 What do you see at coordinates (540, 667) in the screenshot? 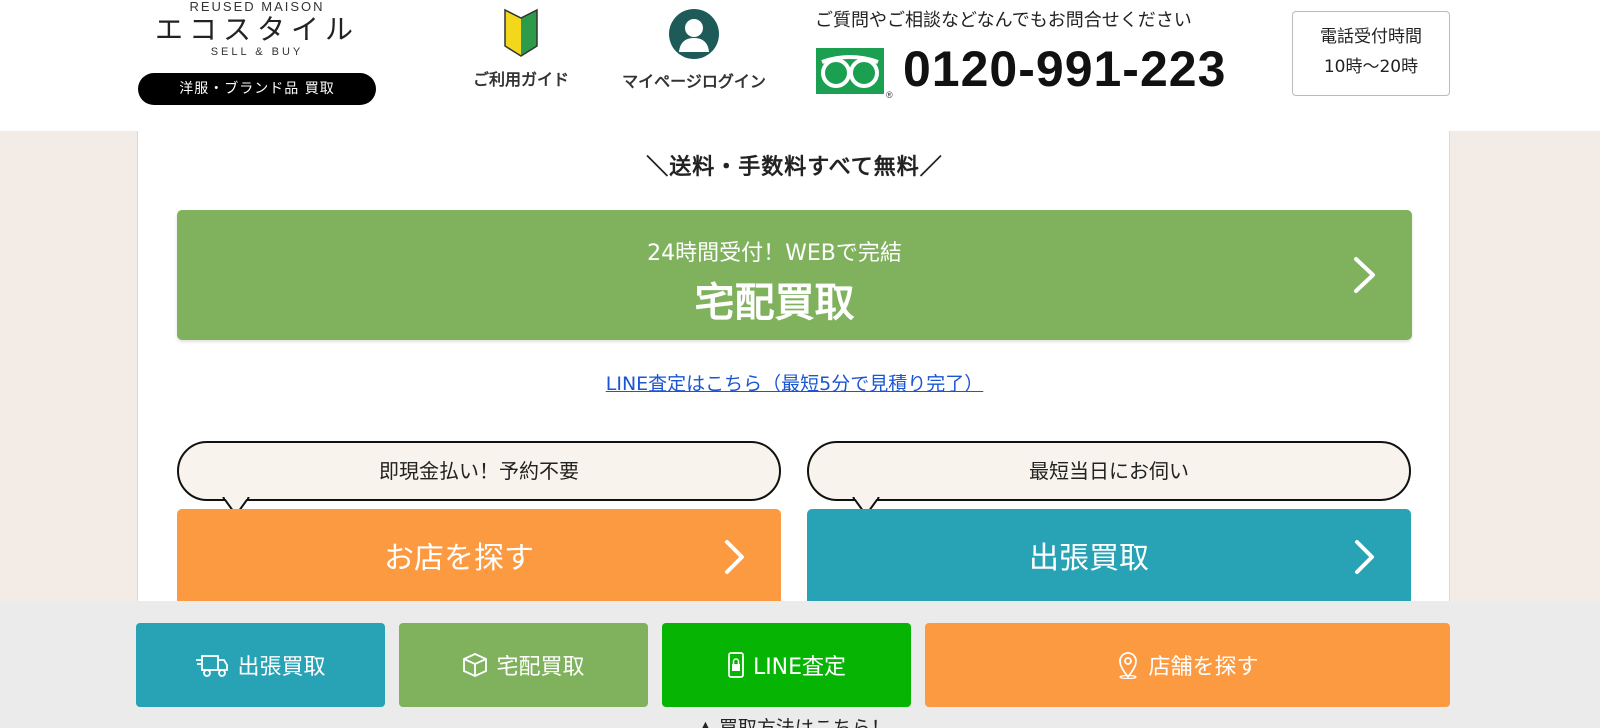
I see `bottom-takuhai-label: 宅配買取` at bounding box center [540, 667].